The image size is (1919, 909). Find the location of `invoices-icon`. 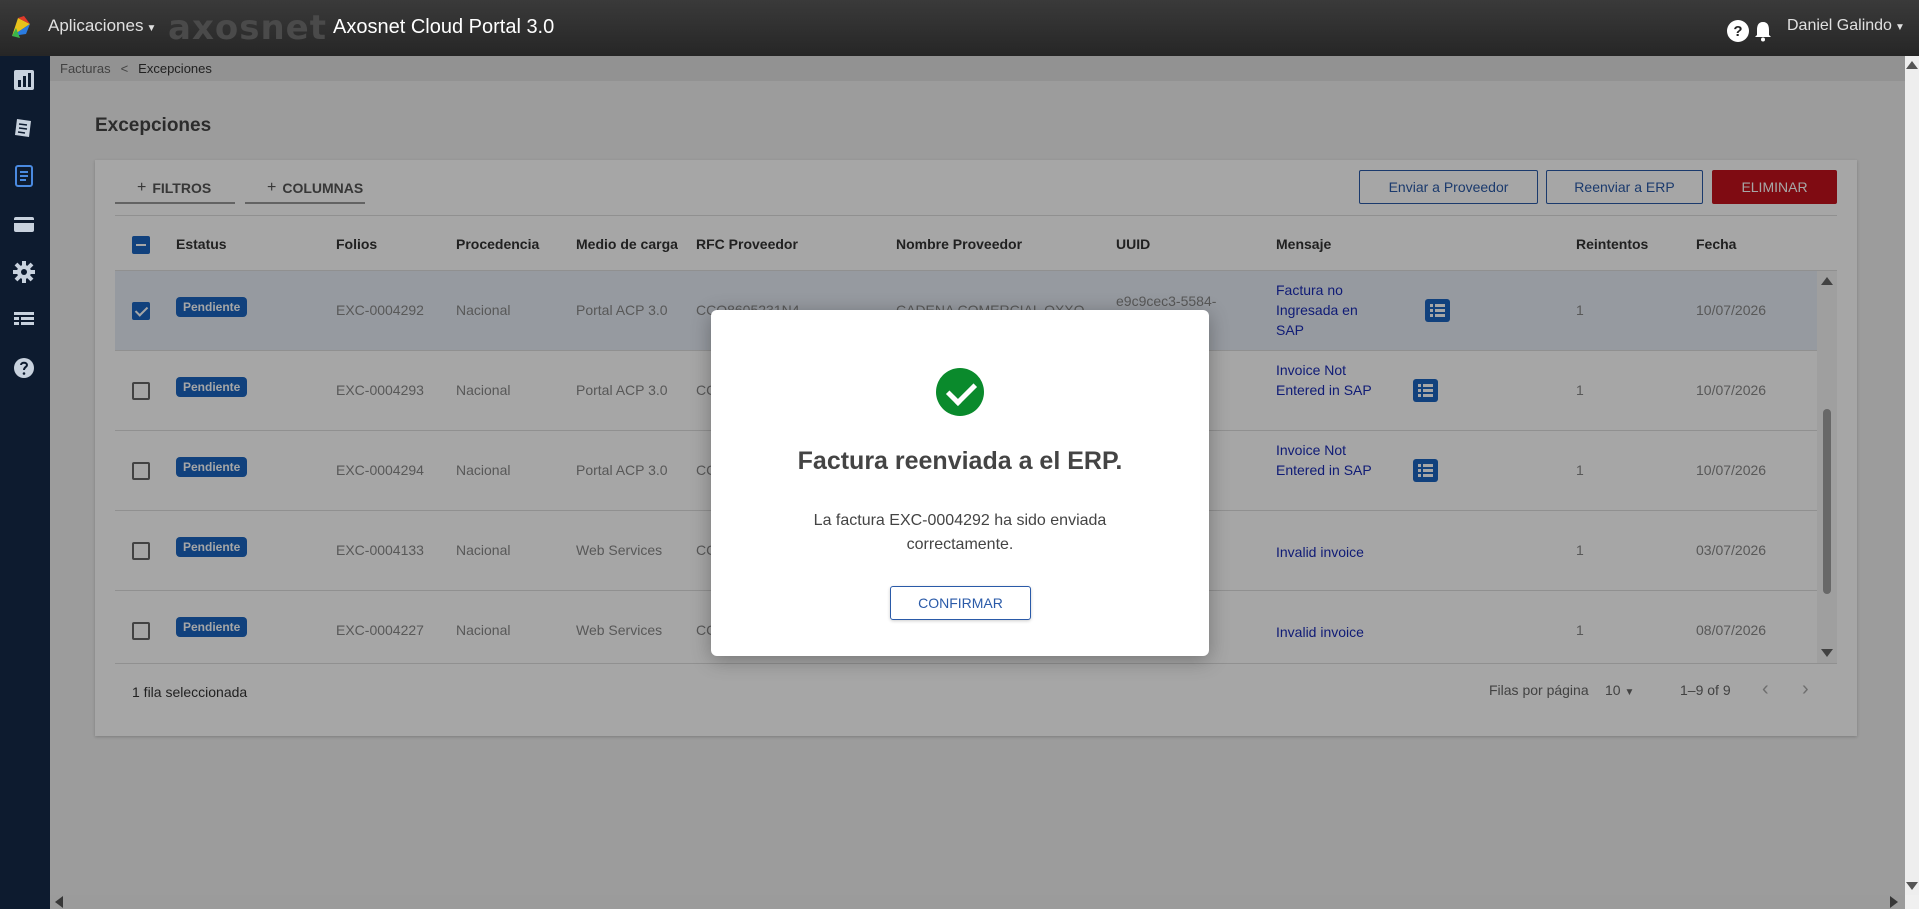

invoices-icon is located at coordinates (24, 176).